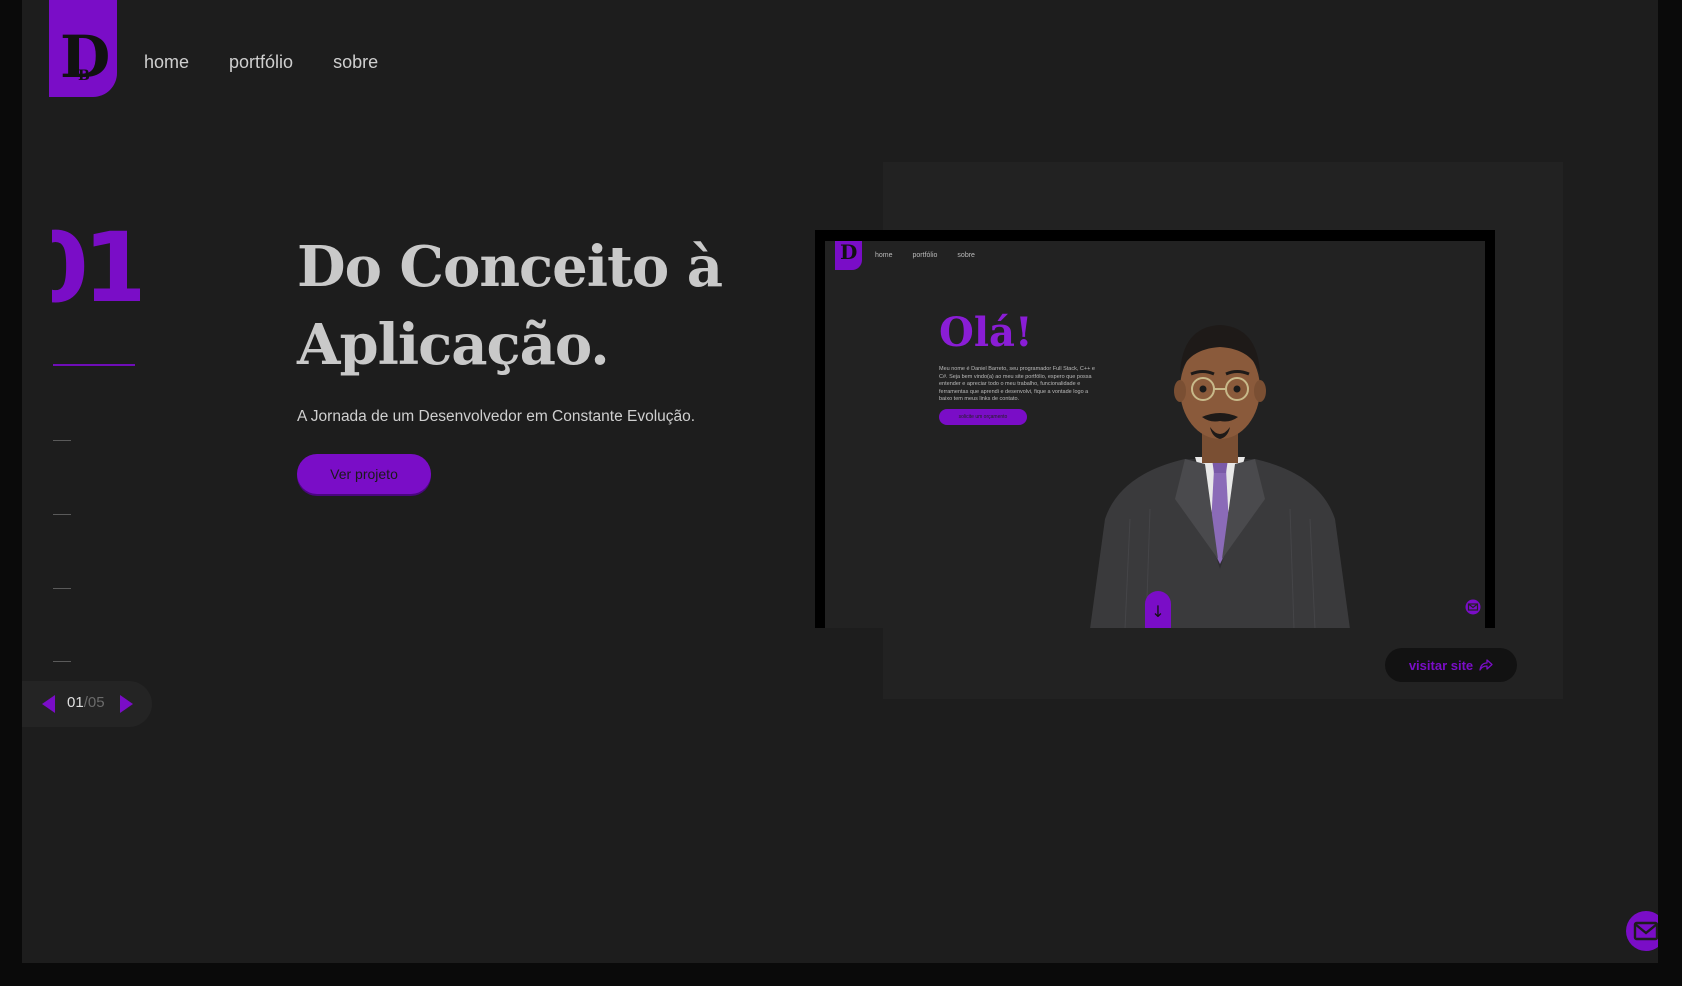 This screenshot has width=1682, height=986. I want to click on arrow-right-icon, so click(126, 704).